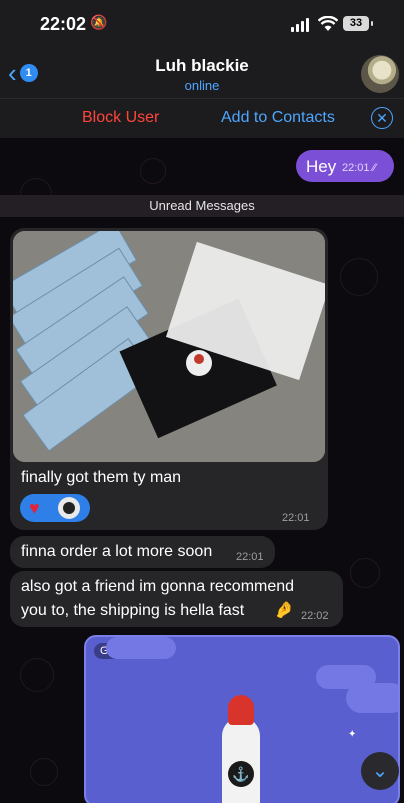 Image resolution: width=404 pixels, height=803 pixels. I want to click on rocket-body, so click(241, 760).